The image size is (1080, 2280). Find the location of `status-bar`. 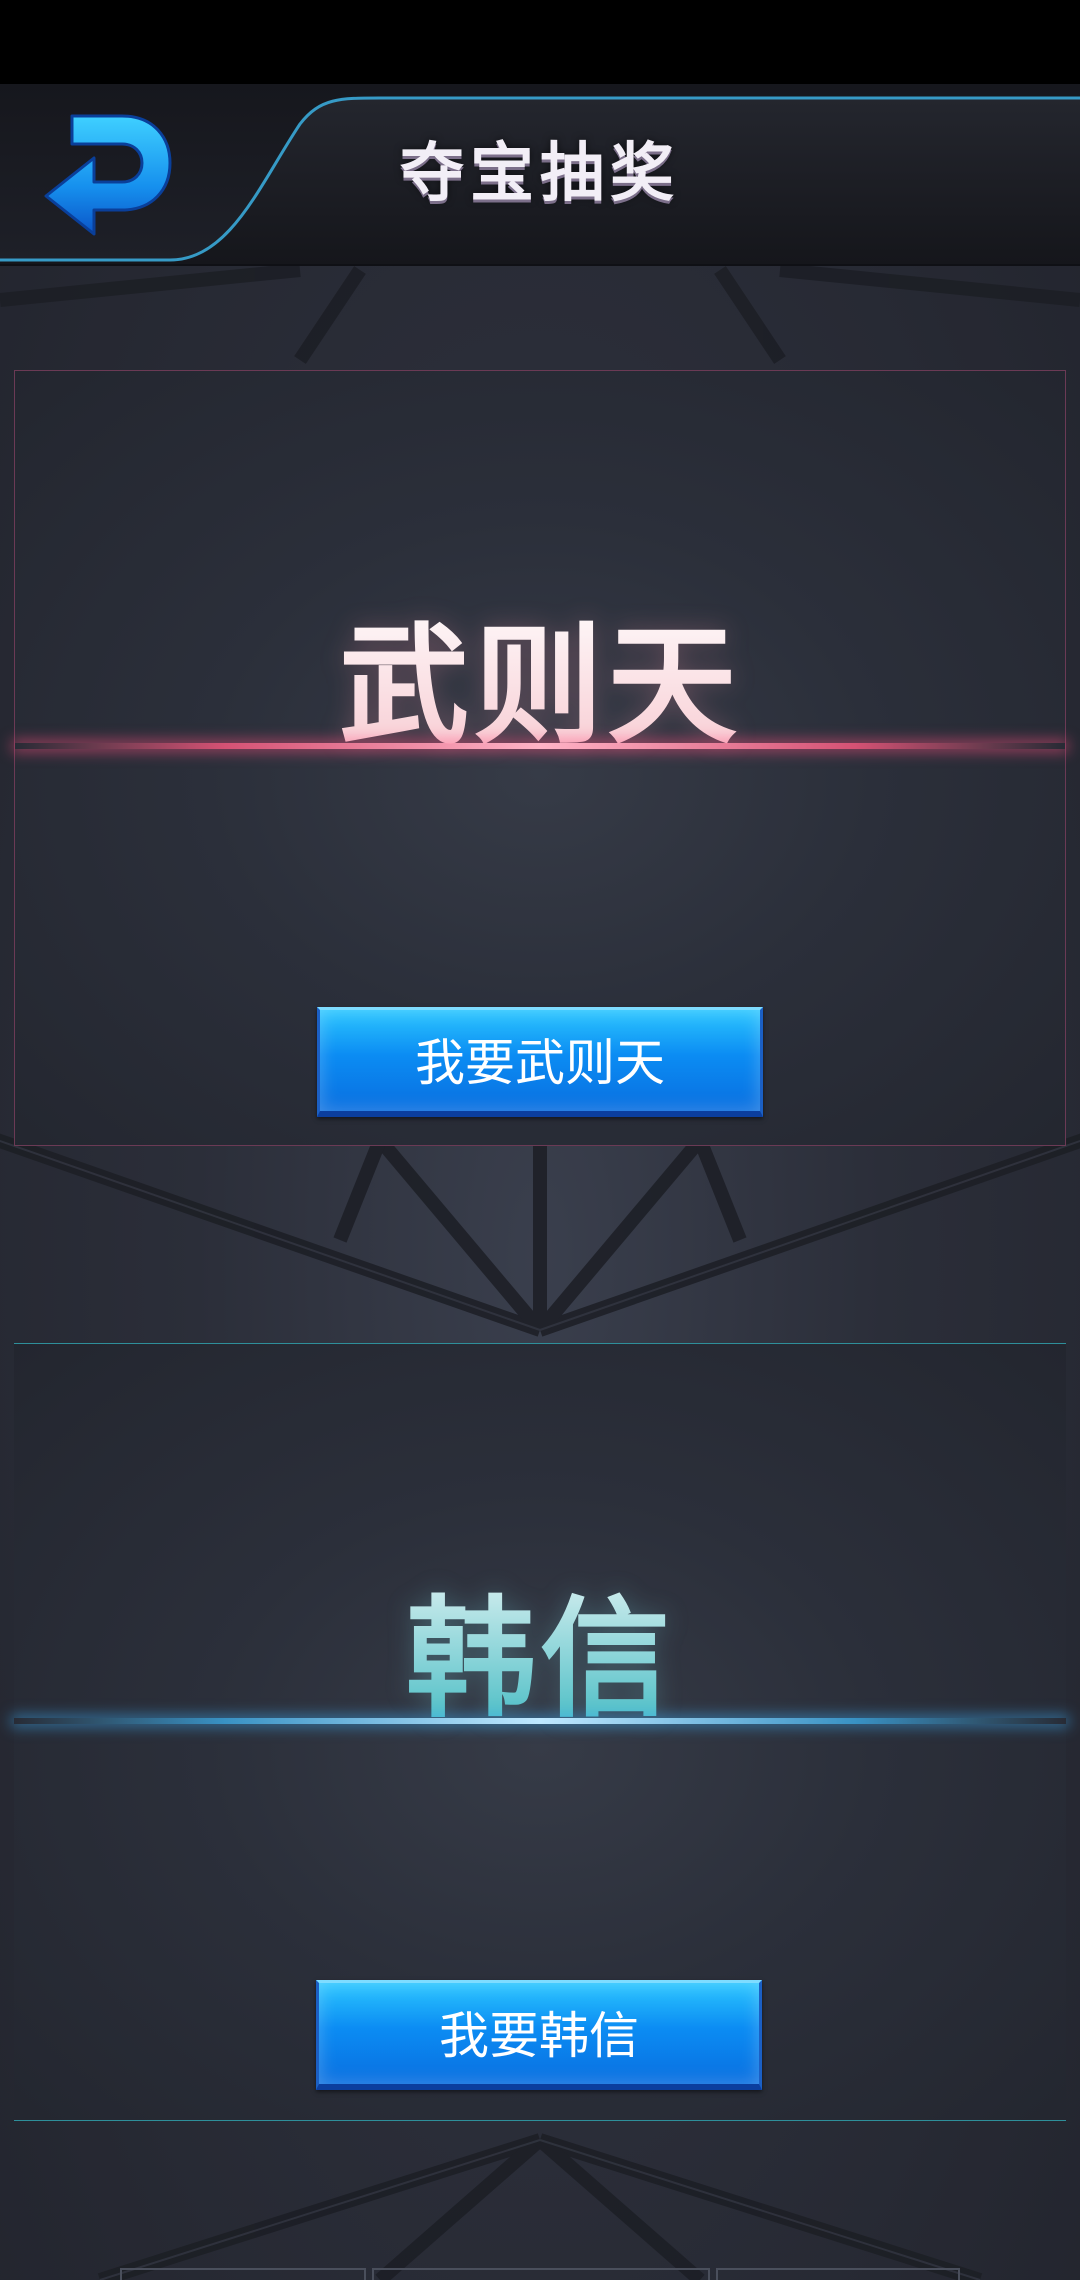

status-bar is located at coordinates (540, 42).